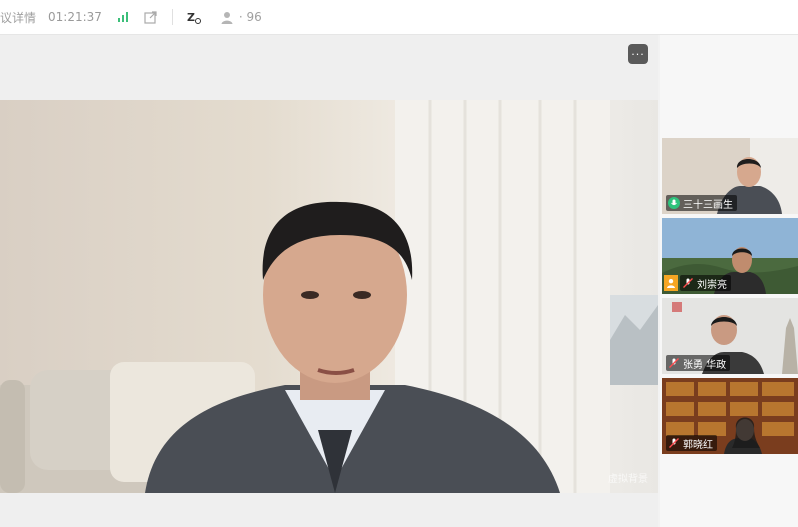  I want to click on participant-tile: 刘崇亮, so click(730, 256).